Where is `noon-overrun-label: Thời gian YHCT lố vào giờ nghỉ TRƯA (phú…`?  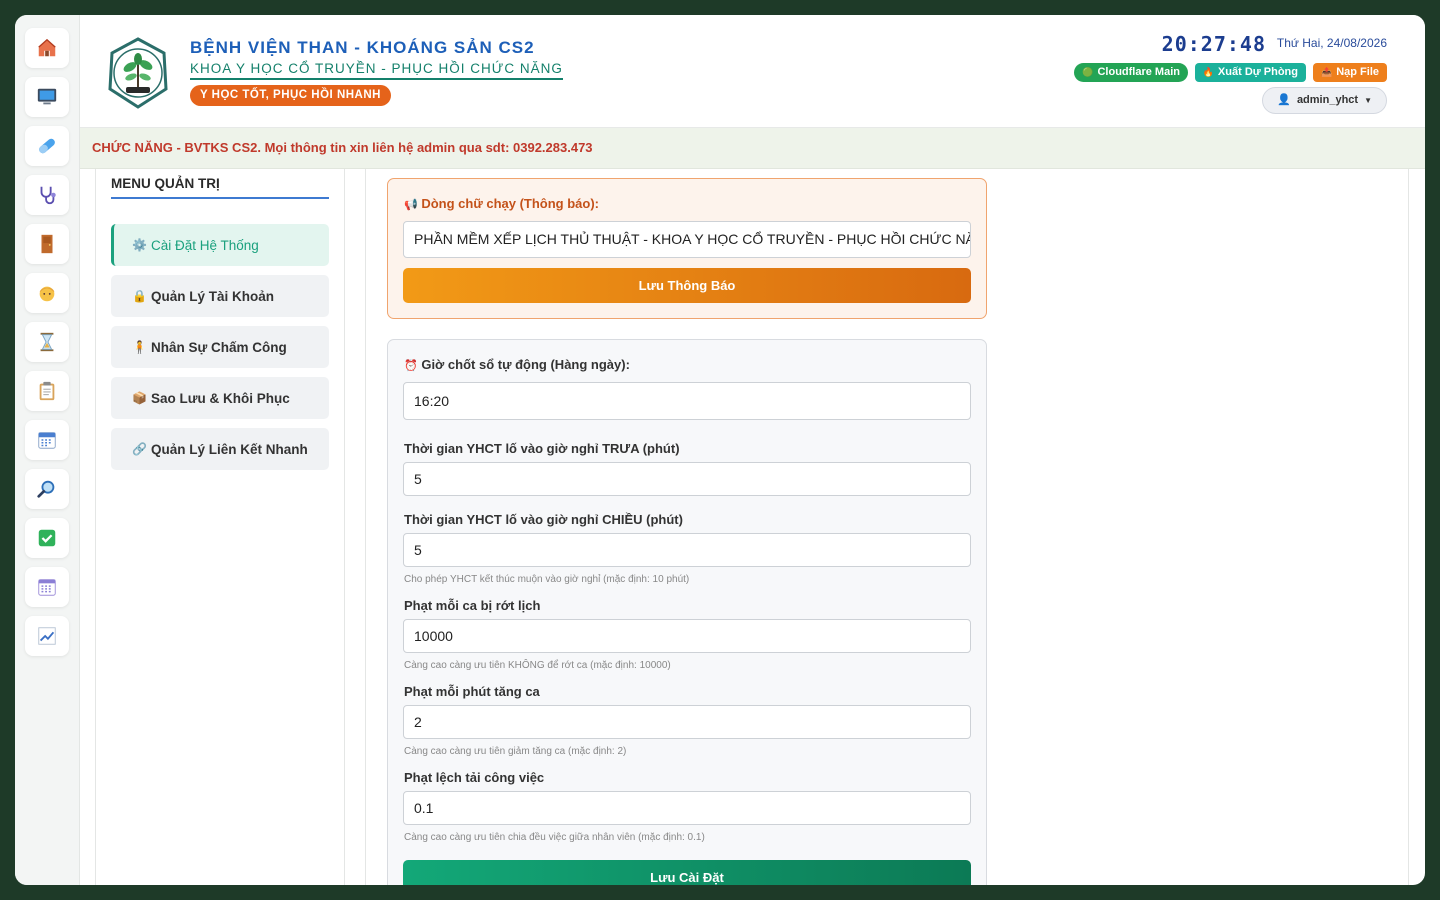
noon-overrun-label: Thời gian YHCT lố vào giờ nghỉ TRƯA (phú… is located at coordinates (542, 448).